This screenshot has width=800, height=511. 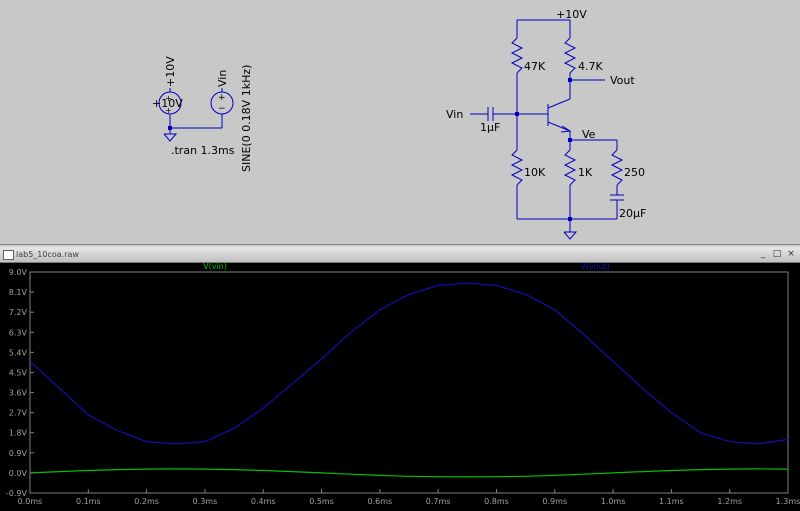 I want to click on resistor-r1, so click(x=517, y=55).